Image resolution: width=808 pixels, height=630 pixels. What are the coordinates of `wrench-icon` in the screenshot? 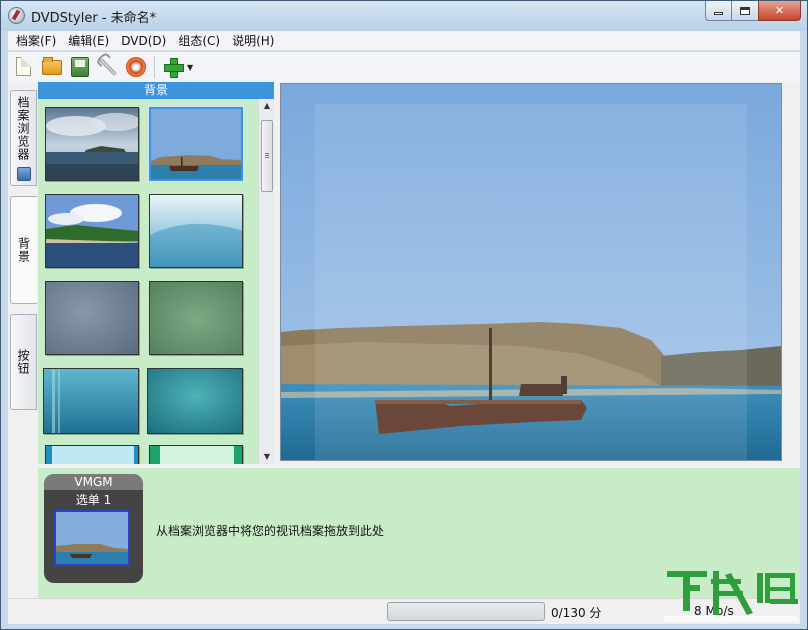 It's located at (108, 67).